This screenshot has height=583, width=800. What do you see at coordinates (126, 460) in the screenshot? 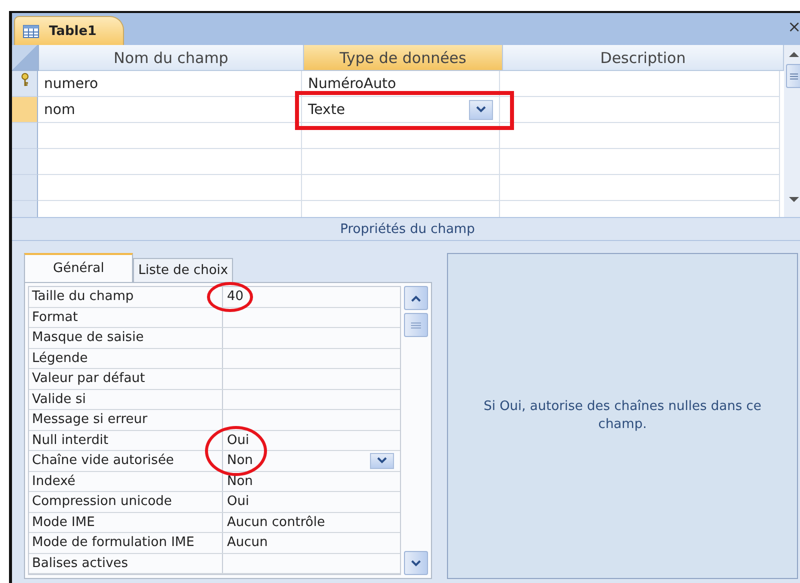
I see `property-label: Chaîne vide autorisée` at bounding box center [126, 460].